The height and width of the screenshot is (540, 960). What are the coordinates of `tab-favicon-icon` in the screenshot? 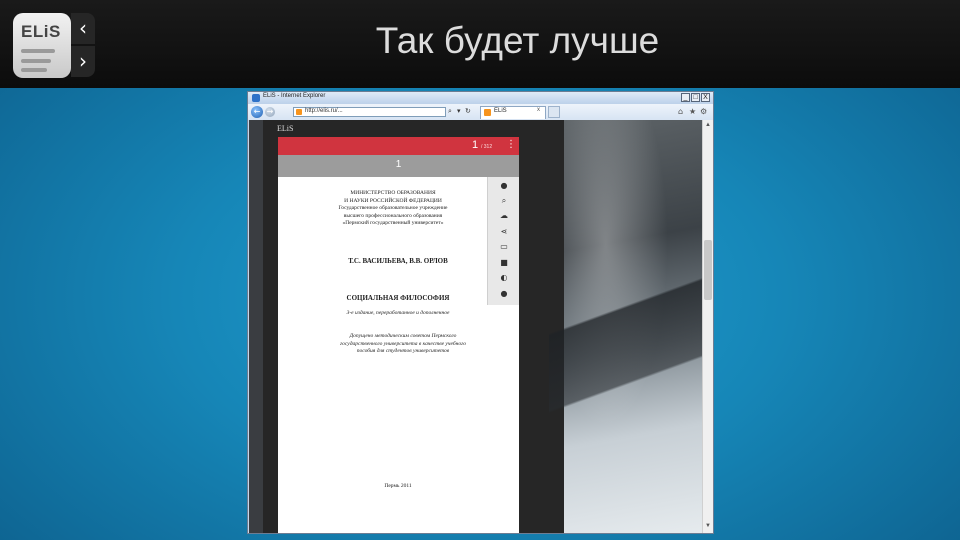 It's located at (487, 112).